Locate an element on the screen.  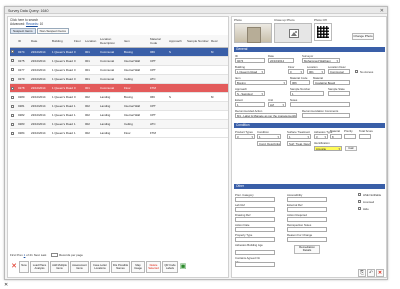
column-header: Date is located at coordinates (40, 41).